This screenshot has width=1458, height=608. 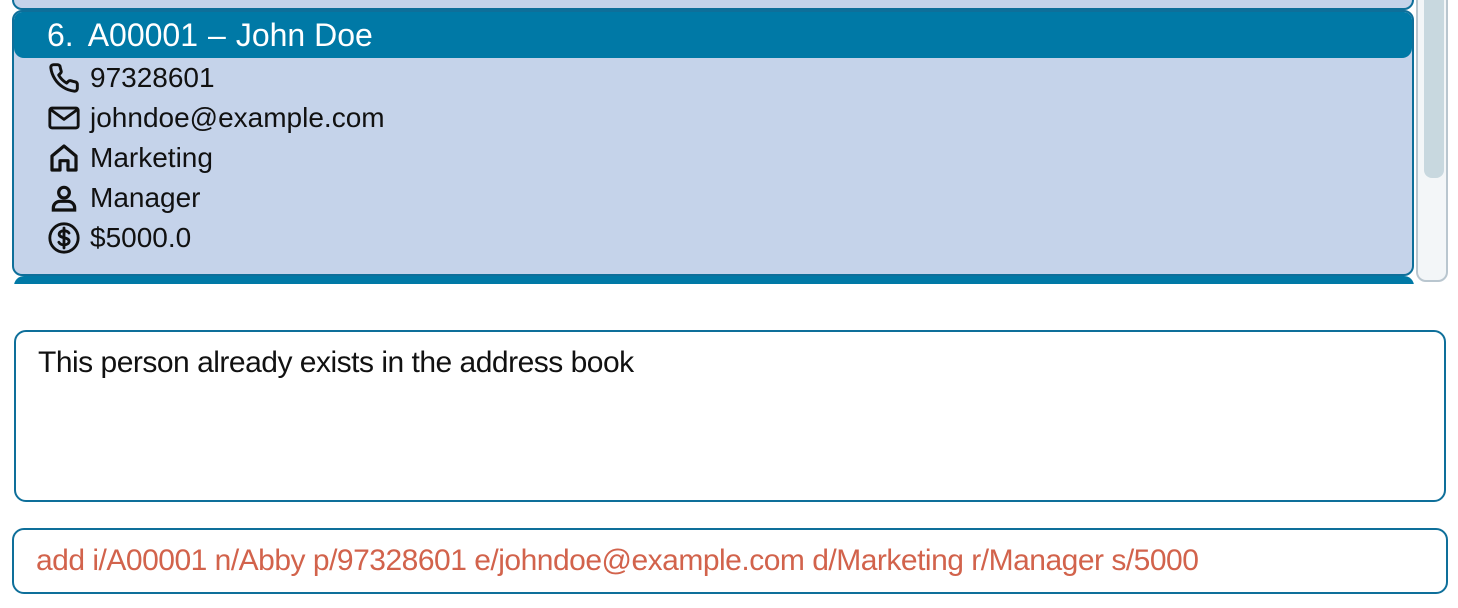 What do you see at coordinates (141, 237) in the screenshot?
I see `salary-value: $5000.0` at bounding box center [141, 237].